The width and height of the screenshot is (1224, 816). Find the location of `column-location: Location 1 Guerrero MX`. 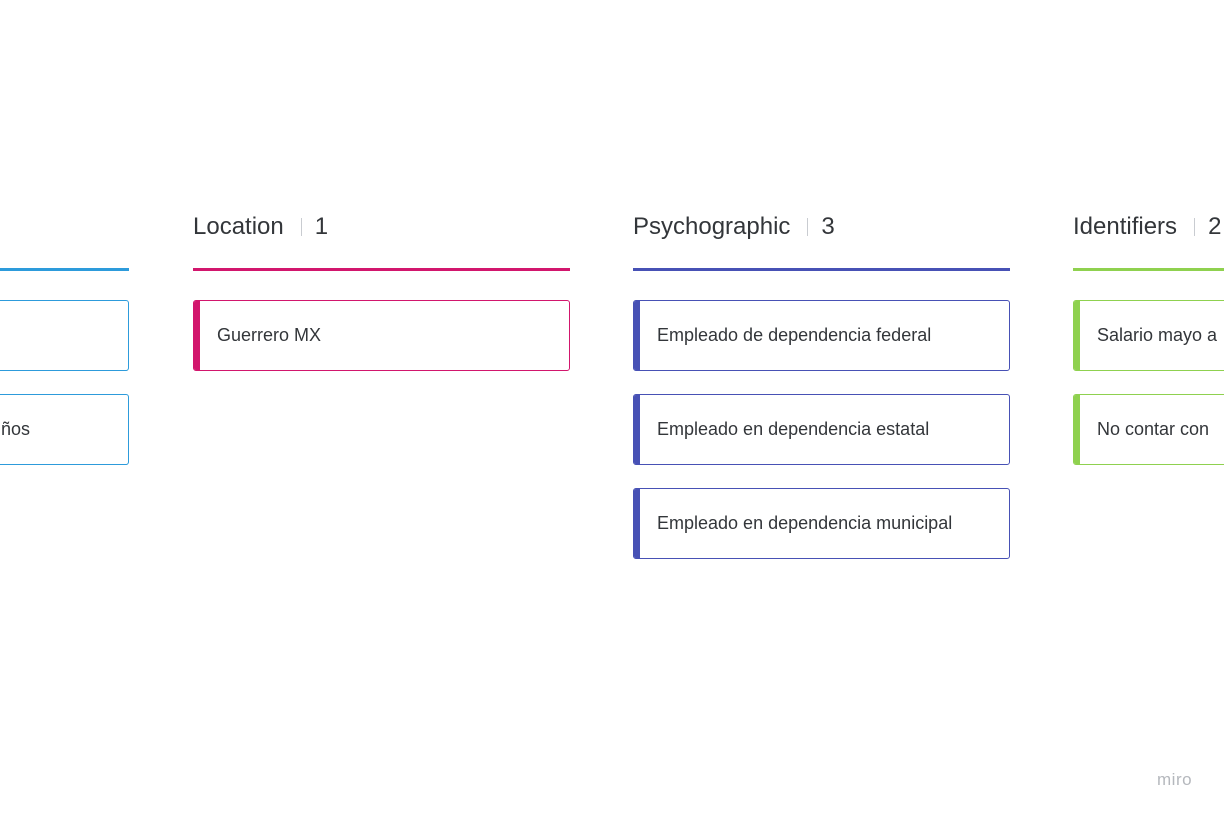

column-location: Location 1 Guerrero MX is located at coordinates (381, 290).